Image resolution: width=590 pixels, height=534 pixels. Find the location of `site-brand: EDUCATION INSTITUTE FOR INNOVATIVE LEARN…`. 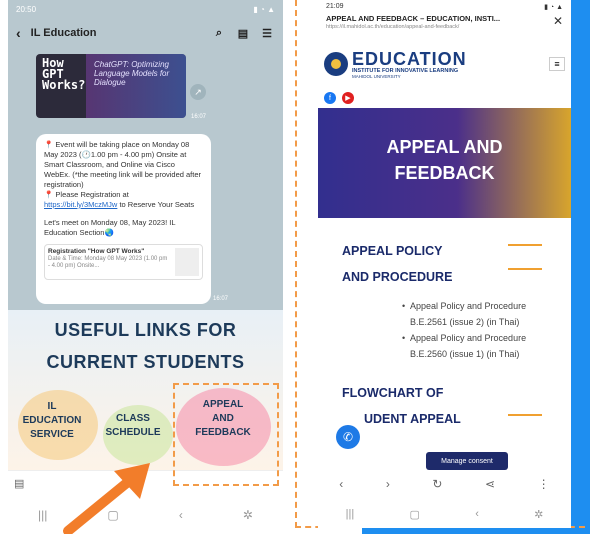

site-brand: EDUCATION INSTITUTE FOR INNOVATIVE LEARN… is located at coordinates (409, 64).